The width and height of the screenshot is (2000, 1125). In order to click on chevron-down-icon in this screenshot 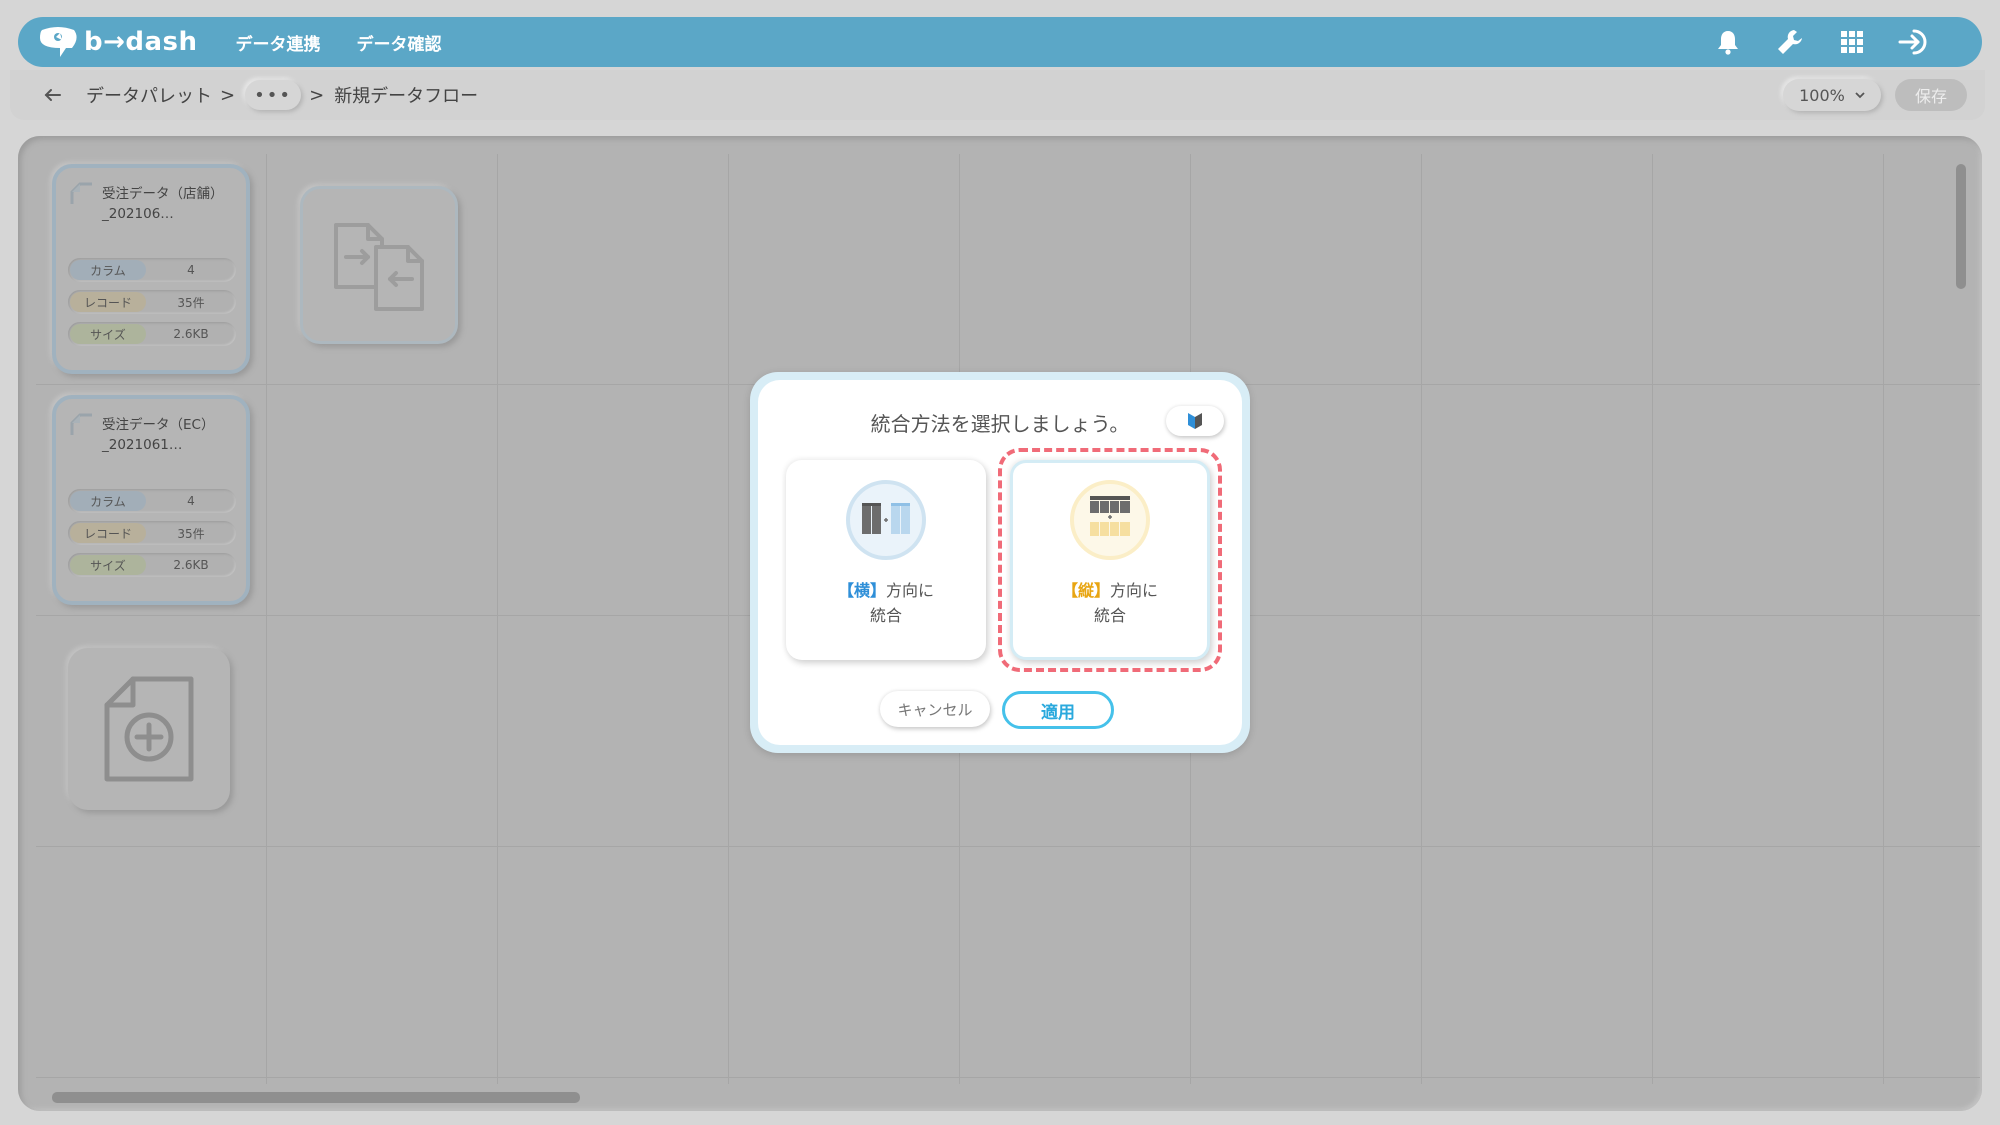, I will do `click(1860, 95)`.